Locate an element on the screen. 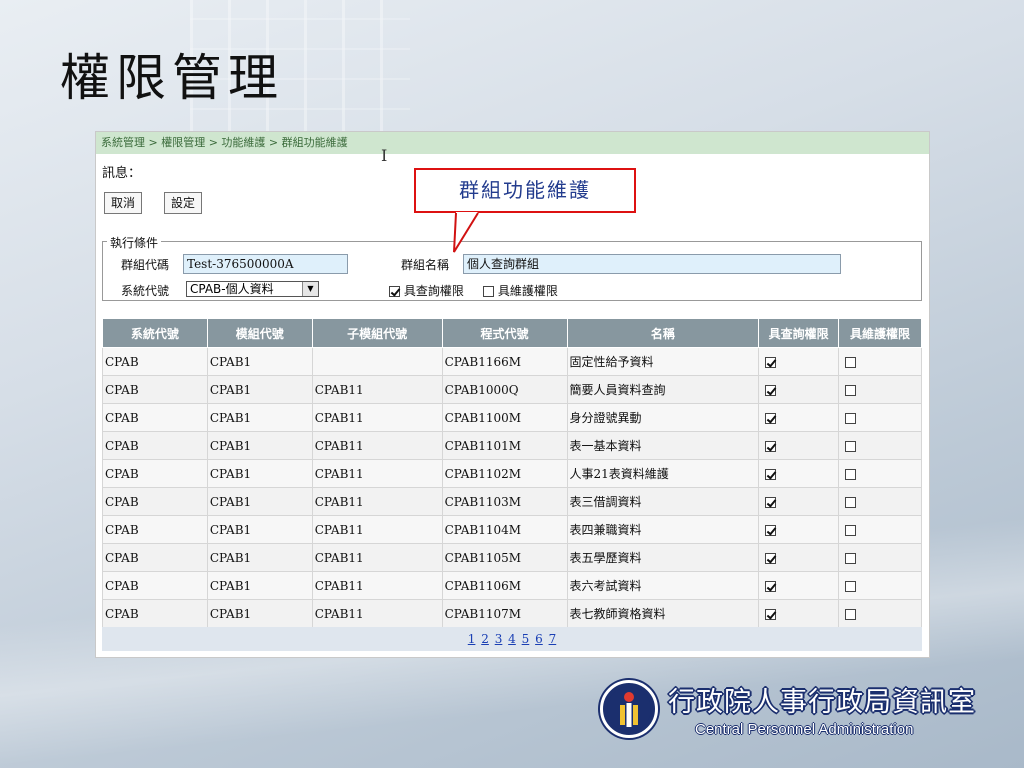  system-code-value: CPAB-個人資料 is located at coordinates (232, 289).